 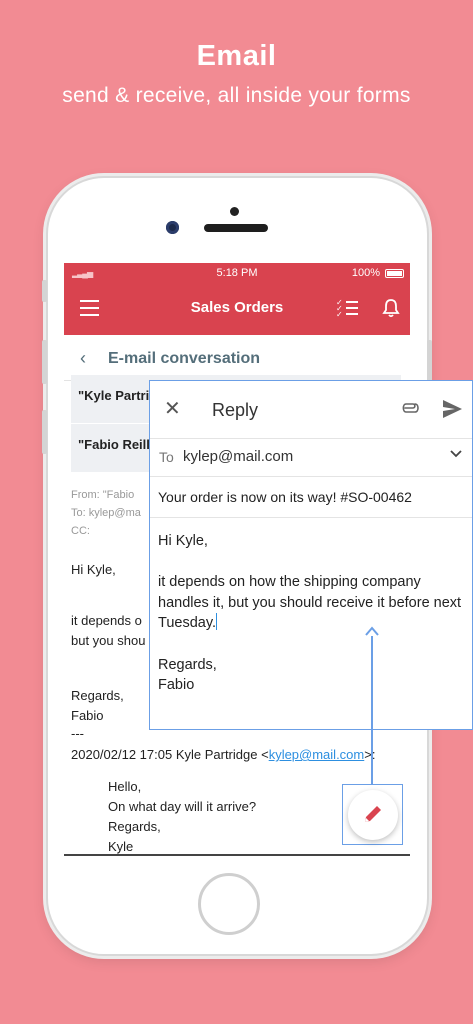 What do you see at coordinates (452, 409) in the screenshot?
I see `send-icon` at bounding box center [452, 409].